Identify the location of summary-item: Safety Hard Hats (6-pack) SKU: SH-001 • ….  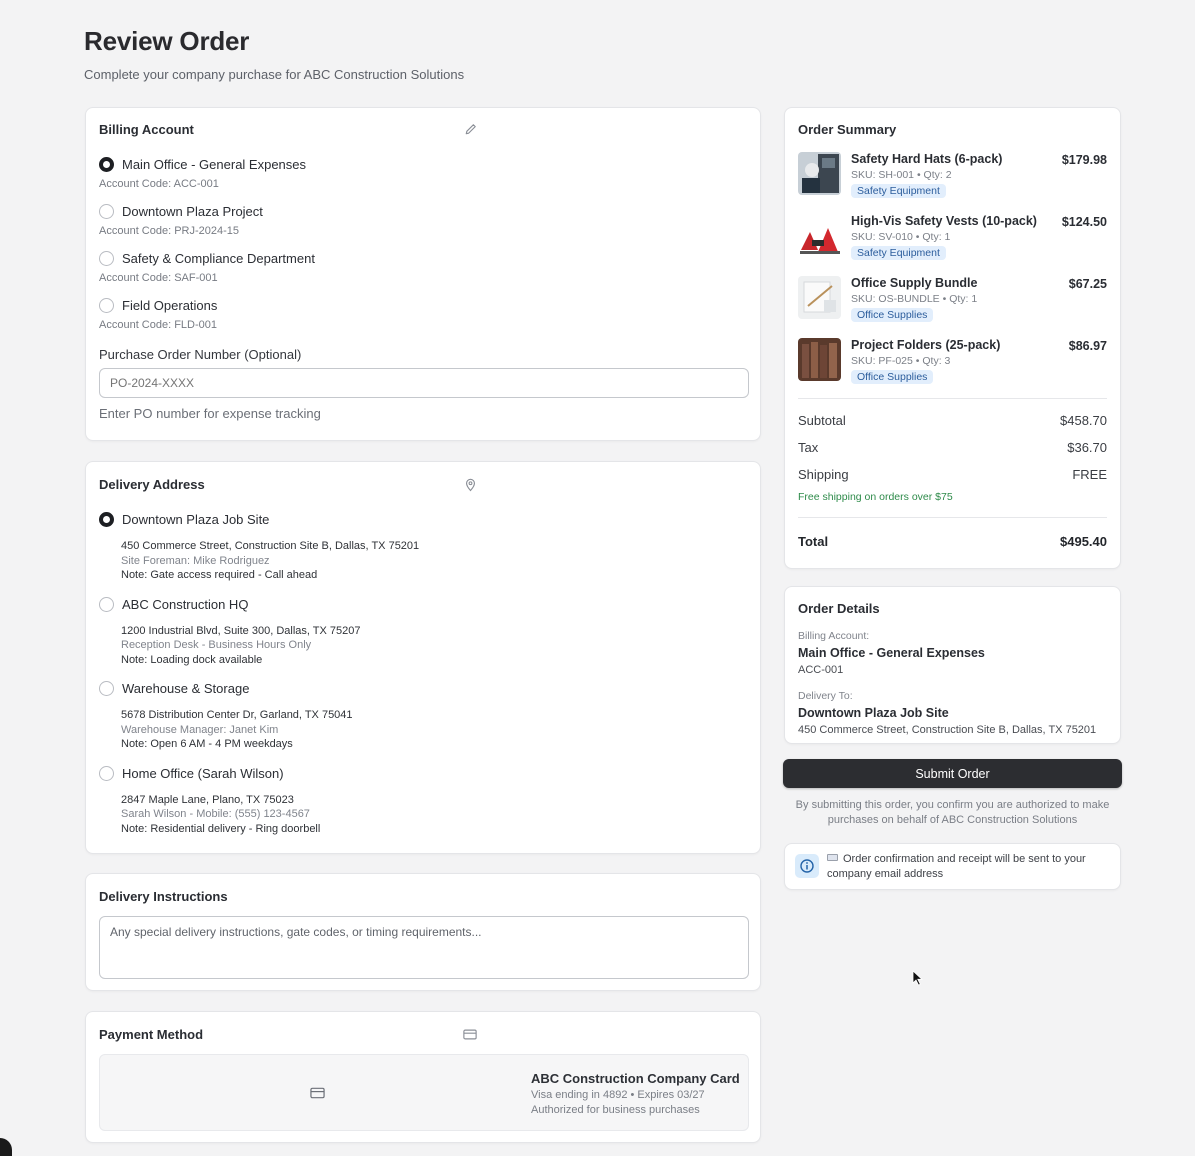
(952, 177).